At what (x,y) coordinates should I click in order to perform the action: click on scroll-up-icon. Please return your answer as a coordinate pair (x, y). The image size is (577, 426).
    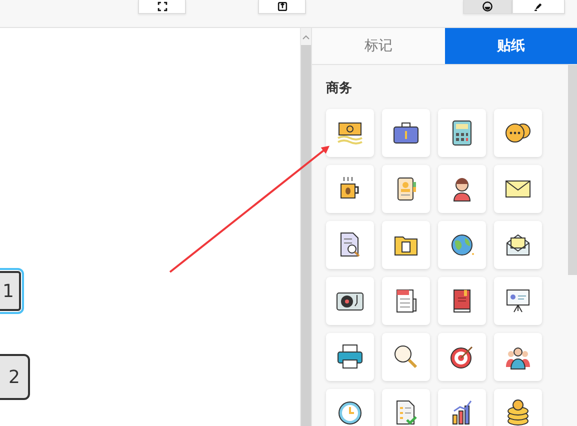
    Looking at the image, I should click on (306, 37).